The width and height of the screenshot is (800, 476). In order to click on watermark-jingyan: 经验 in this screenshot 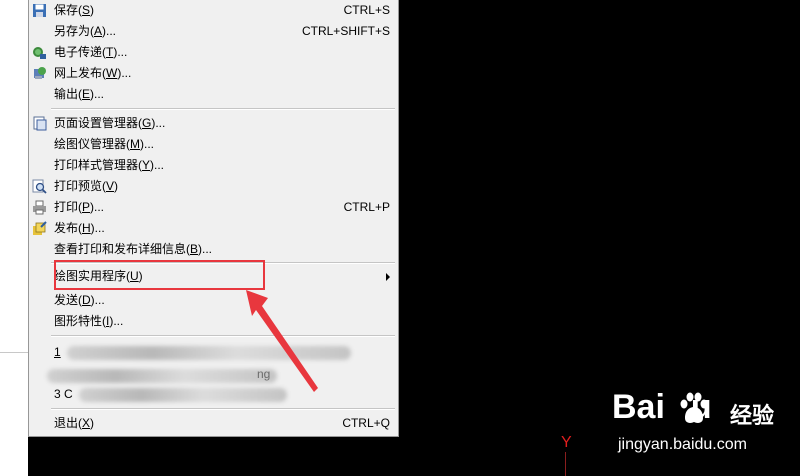, I will do `click(752, 416)`.